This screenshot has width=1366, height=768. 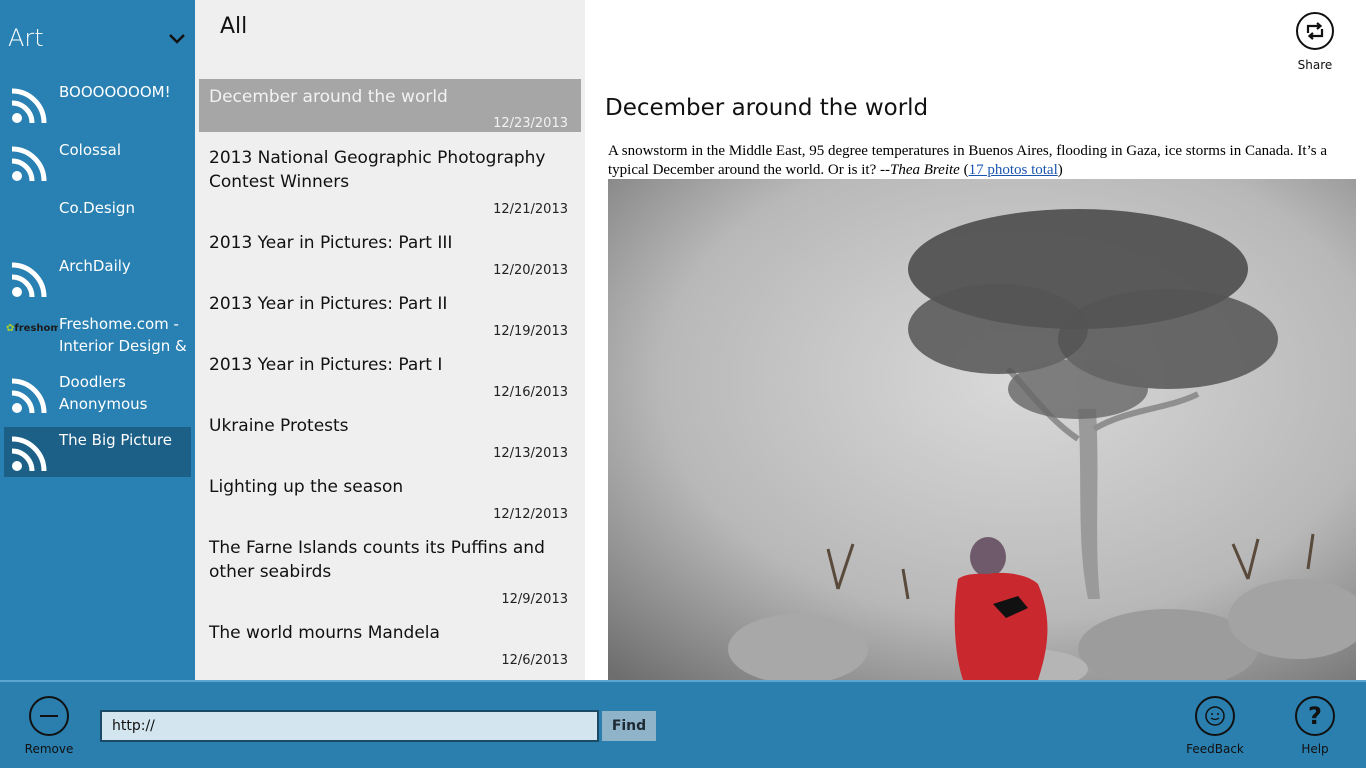 What do you see at coordinates (328, 97) in the screenshot?
I see `article-title: December around the world` at bounding box center [328, 97].